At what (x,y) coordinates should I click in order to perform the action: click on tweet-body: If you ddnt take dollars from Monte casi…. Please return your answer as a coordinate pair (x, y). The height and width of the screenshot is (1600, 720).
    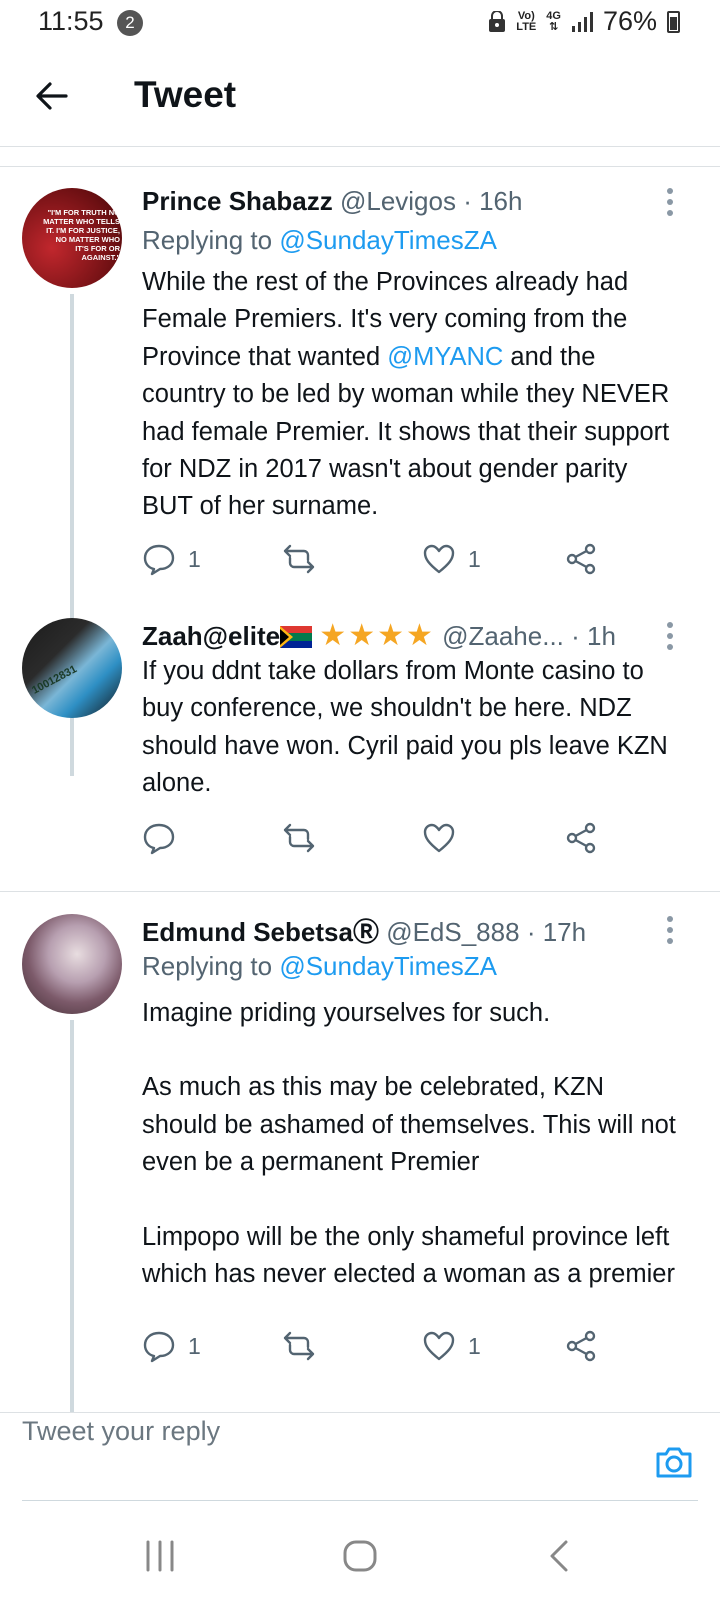
    Looking at the image, I should click on (405, 727).